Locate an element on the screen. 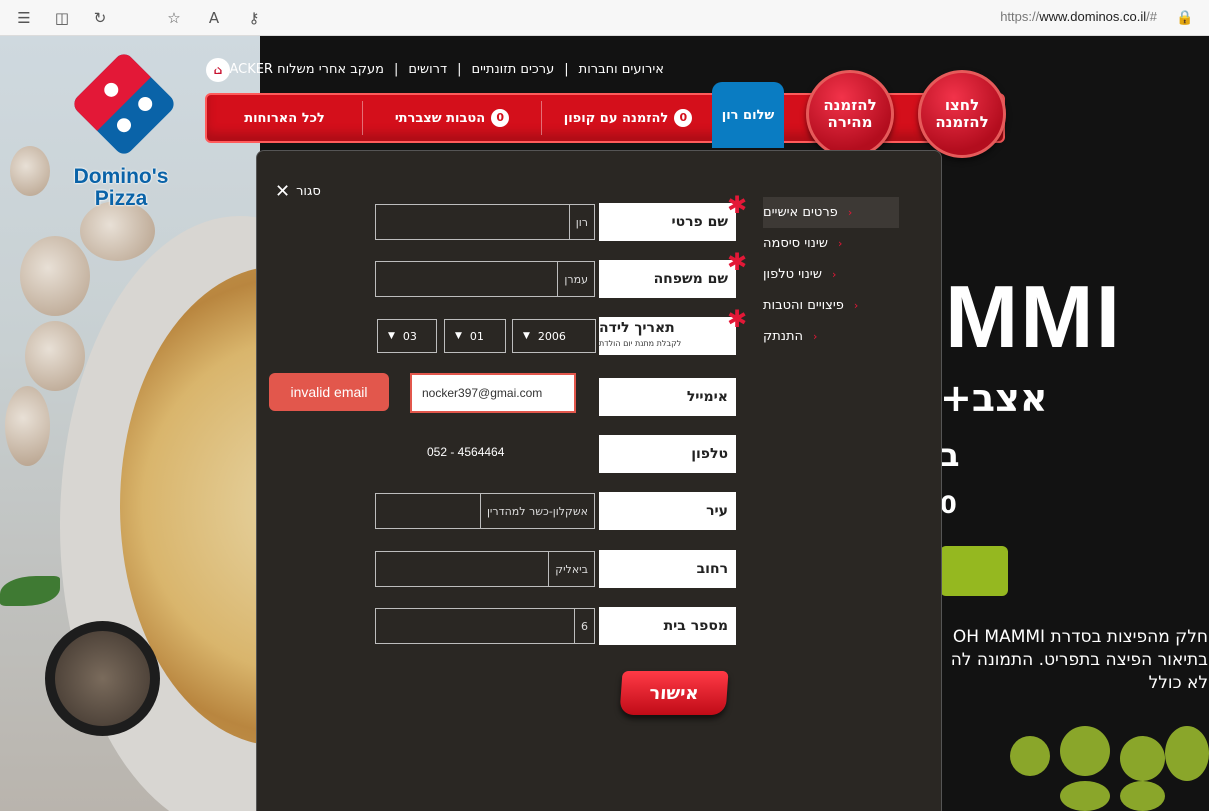 The height and width of the screenshot is (811, 1209). city-label: עיר is located at coordinates (667, 511).